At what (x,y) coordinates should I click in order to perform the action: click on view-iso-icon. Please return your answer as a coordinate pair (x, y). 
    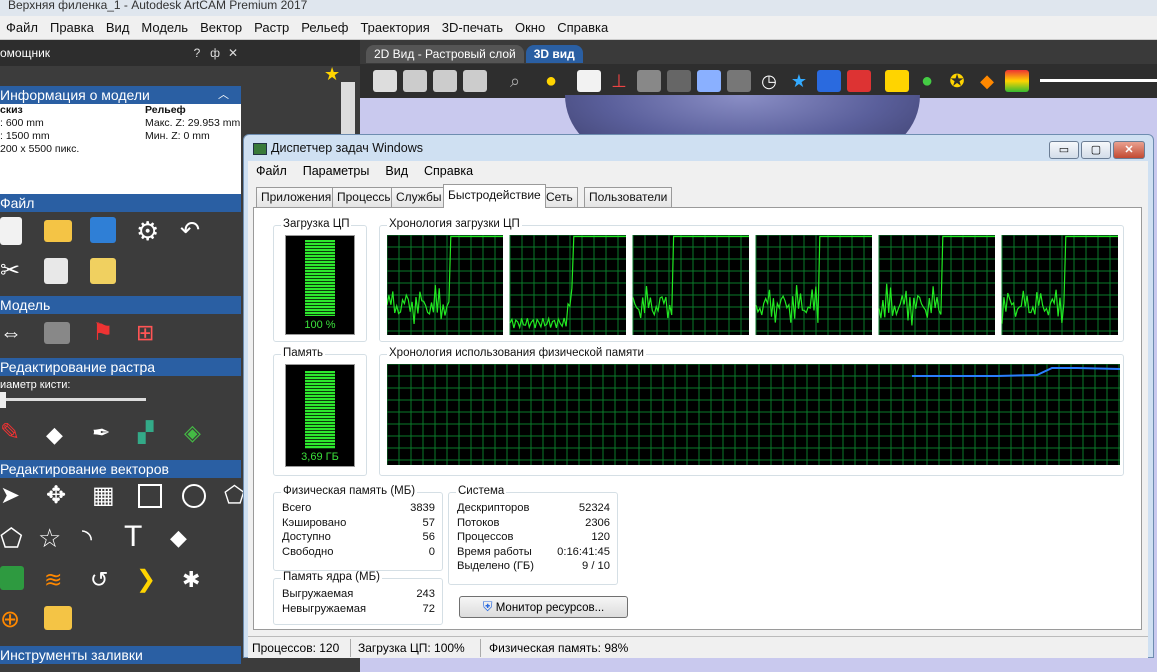
    Looking at the image, I should click on (385, 81).